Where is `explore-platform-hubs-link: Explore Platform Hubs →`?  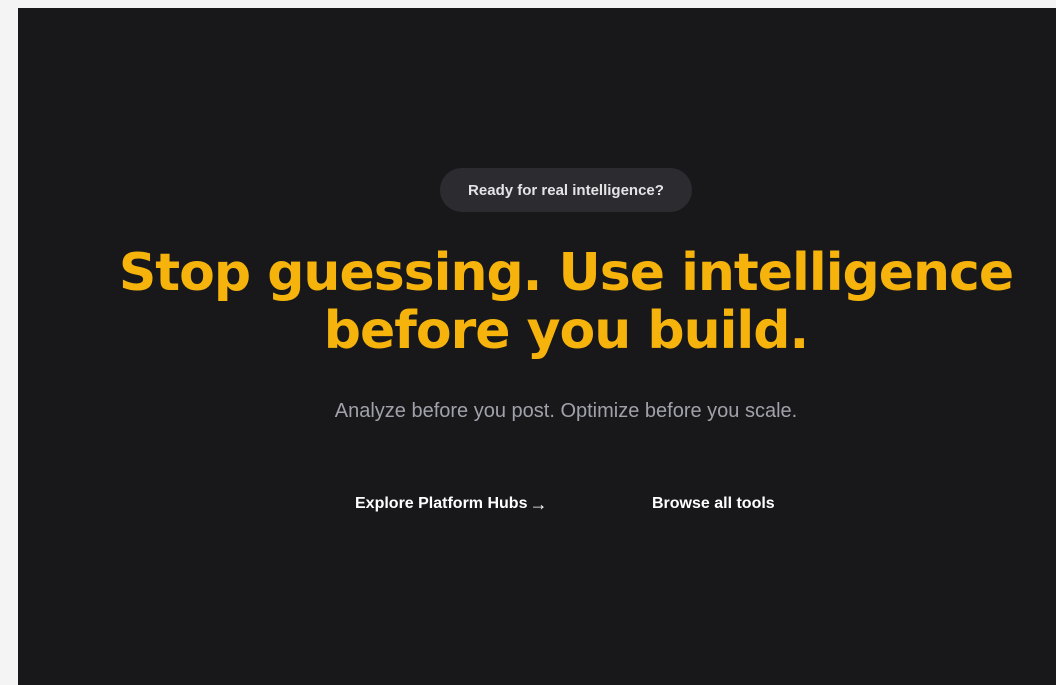
explore-platform-hubs-link: Explore Platform Hubs → is located at coordinates (451, 504).